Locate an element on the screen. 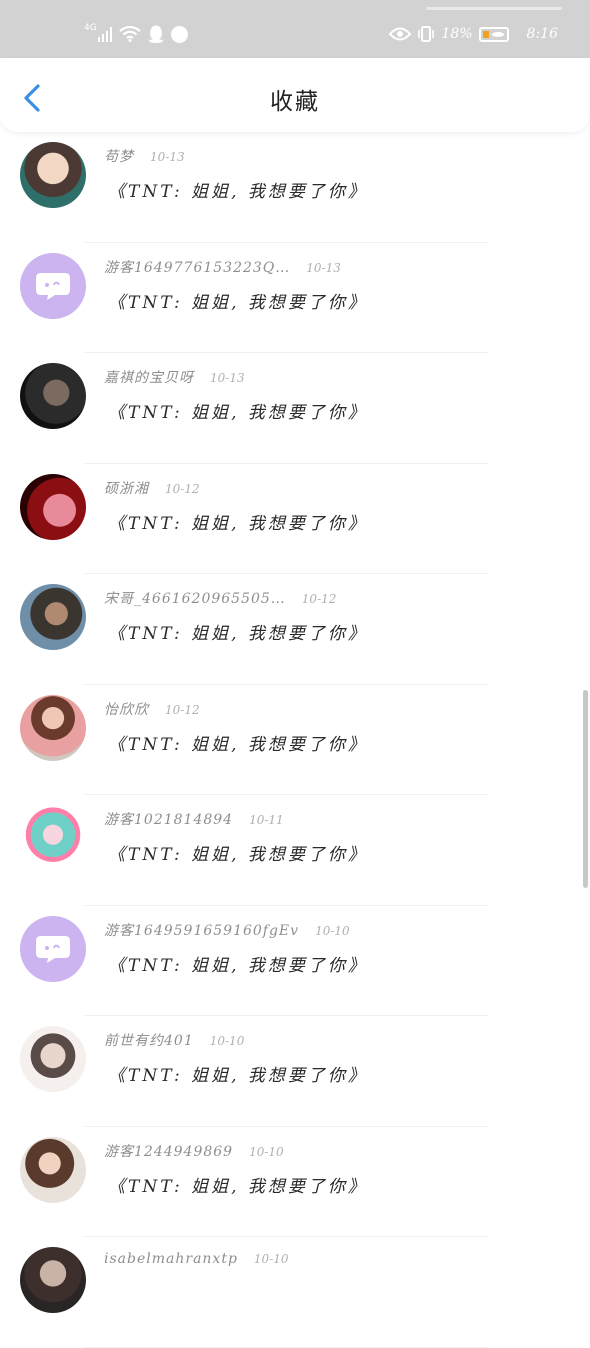 The image size is (590, 1348). user-name: 游客1021814894 is located at coordinates (168, 819).